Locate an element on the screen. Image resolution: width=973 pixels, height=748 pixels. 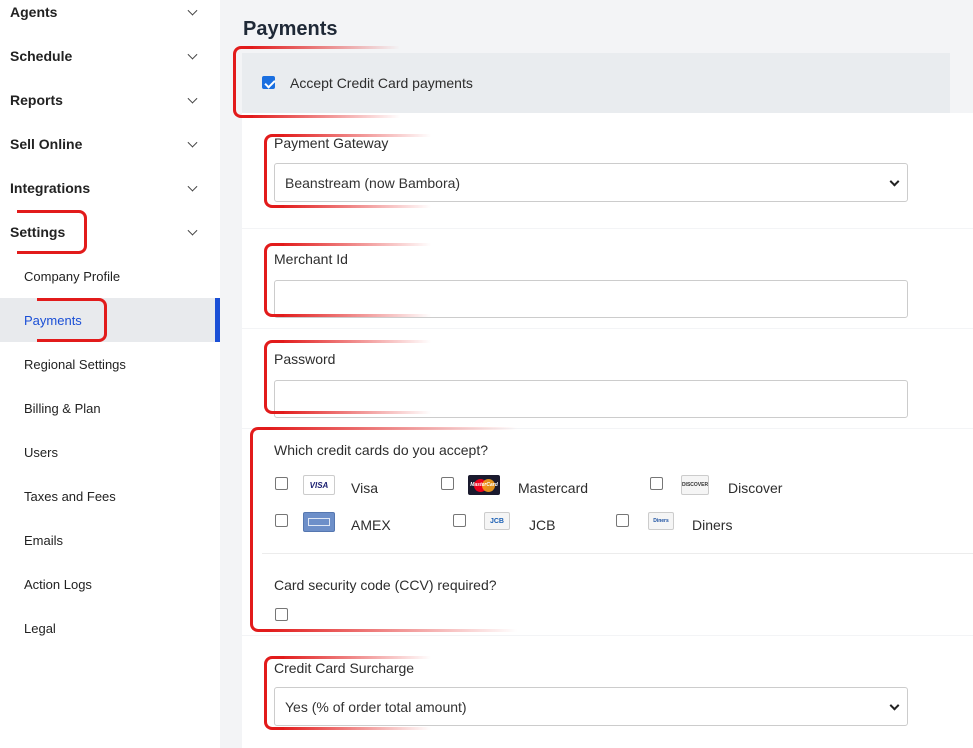
diners-label: Diners is located at coordinates (712, 525).